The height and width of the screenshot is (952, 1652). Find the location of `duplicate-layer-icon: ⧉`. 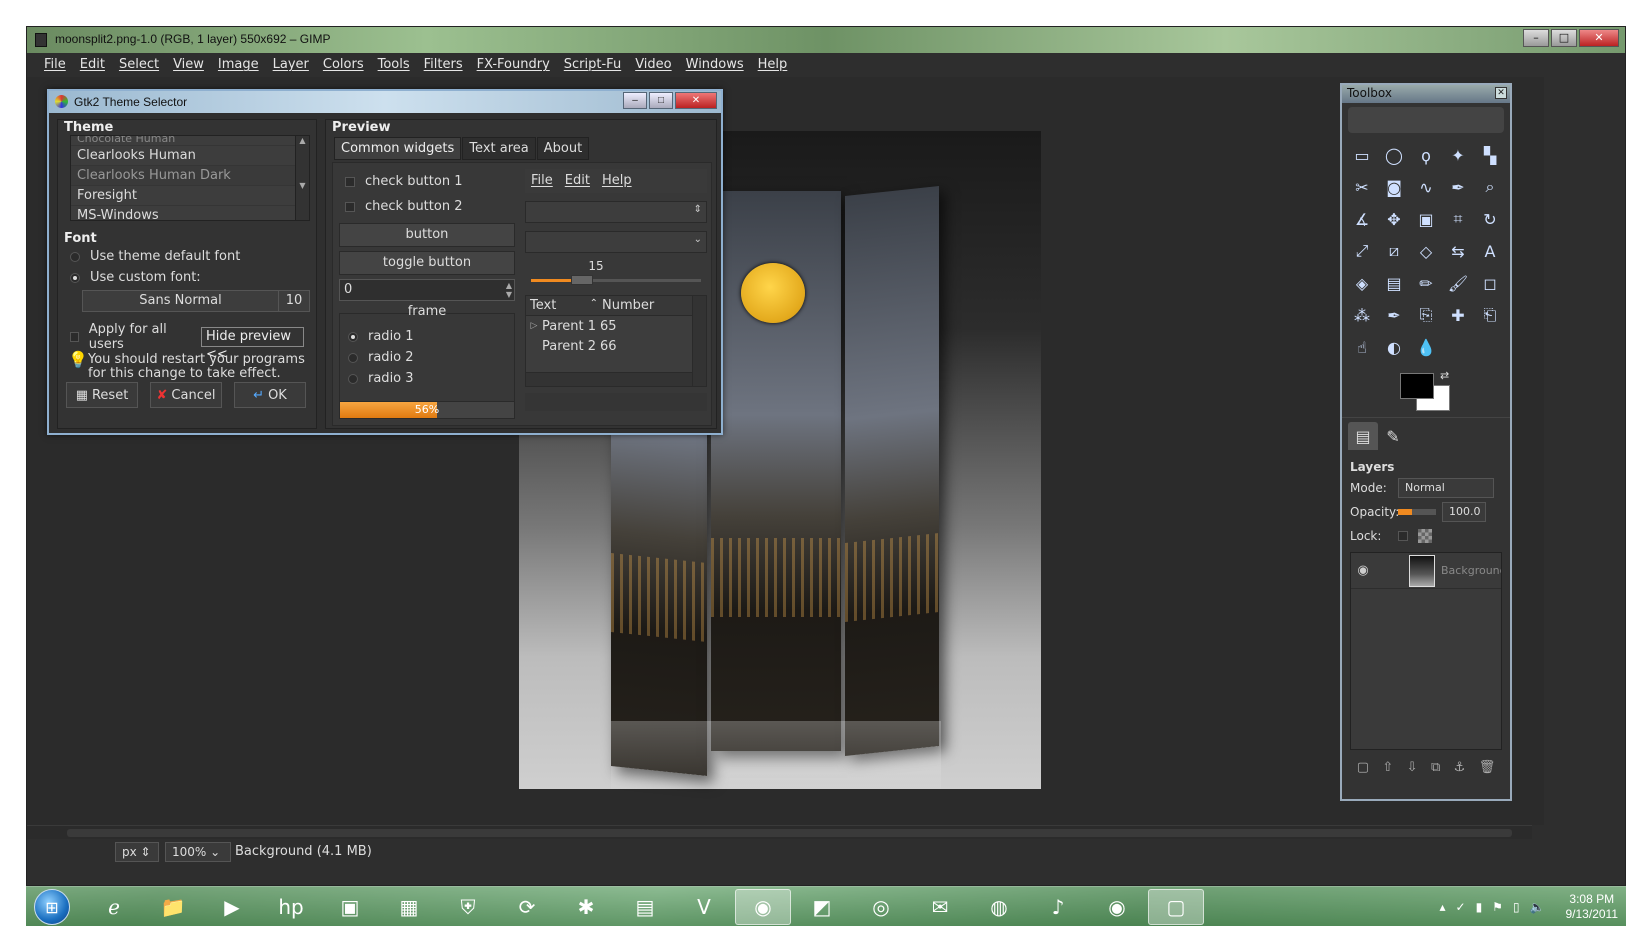

duplicate-layer-icon: ⧉ is located at coordinates (1435, 767).